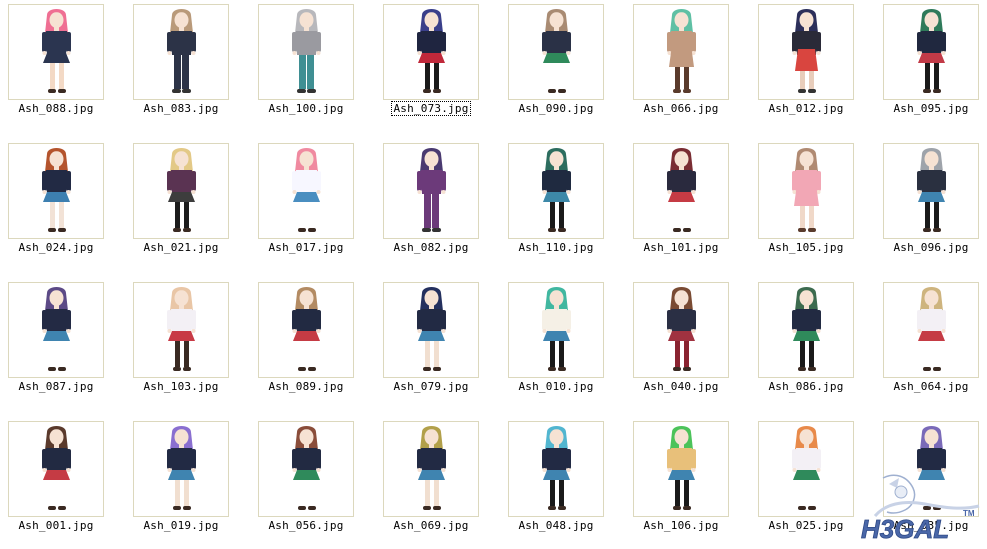  Describe the element at coordinates (931, 247) in the screenshot. I see `file-name-label: Ash_096.jpg` at that location.